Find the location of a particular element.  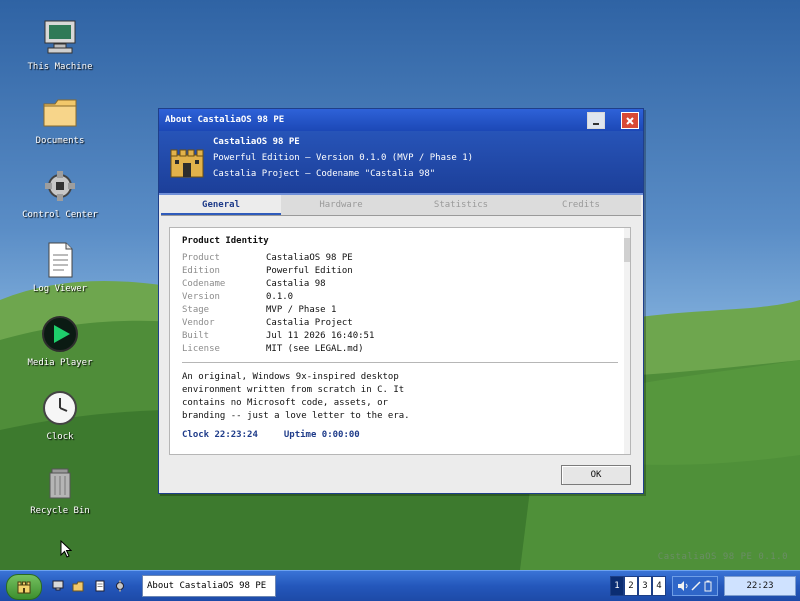

uptime-readout: Uptime 0:00:00 is located at coordinates (321, 435).